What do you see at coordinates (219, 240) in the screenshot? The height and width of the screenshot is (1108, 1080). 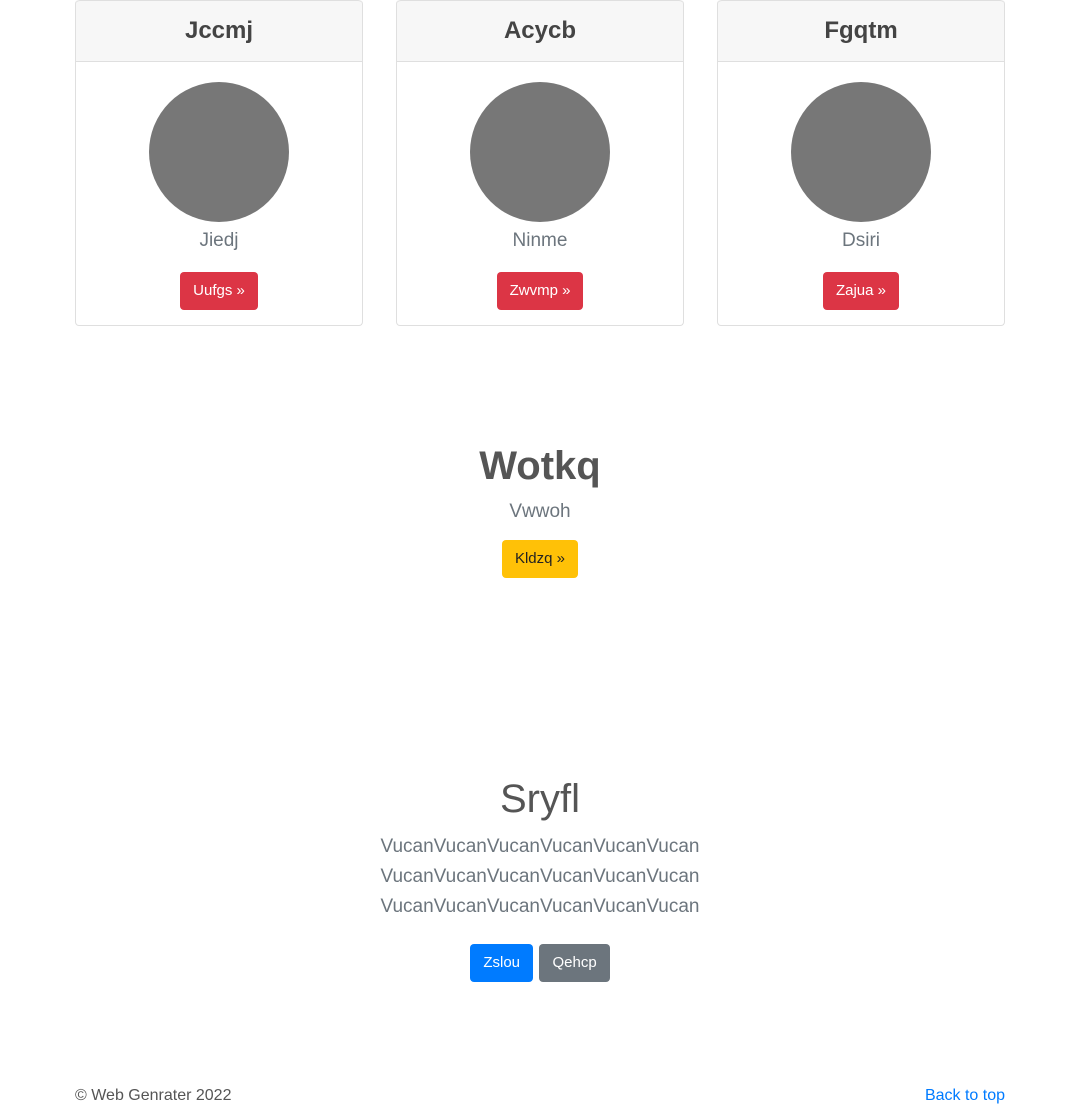 I see `card-subtitle: Jiedj` at bounding box center [219, 240].